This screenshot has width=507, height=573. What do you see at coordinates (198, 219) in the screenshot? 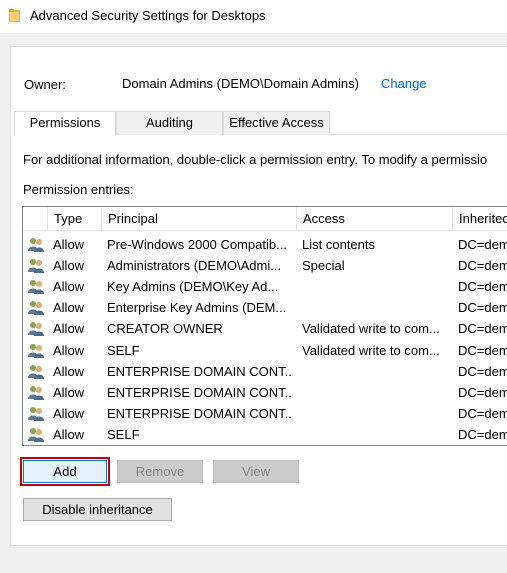
I see `column-header-principal: Principal` at bounding box center [198, 219].